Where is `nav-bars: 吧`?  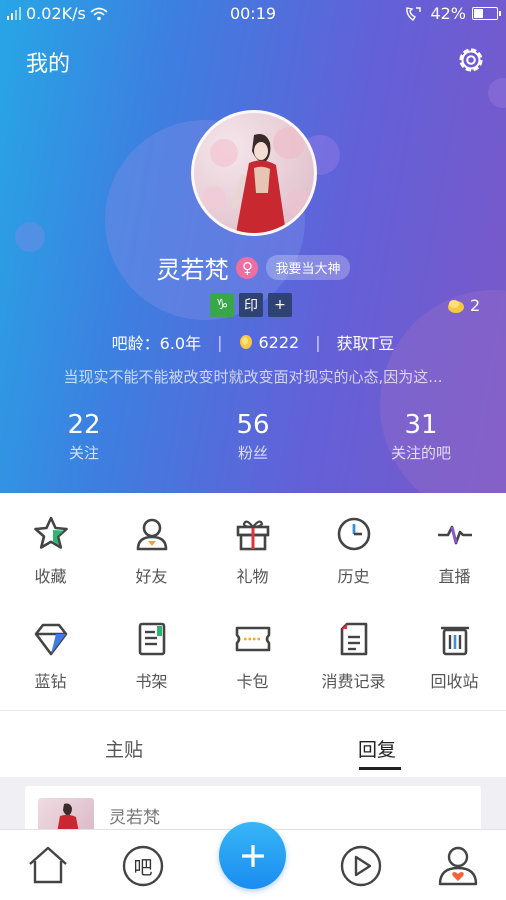
nav-bars: 吧 is located at coordinates (143, 866).